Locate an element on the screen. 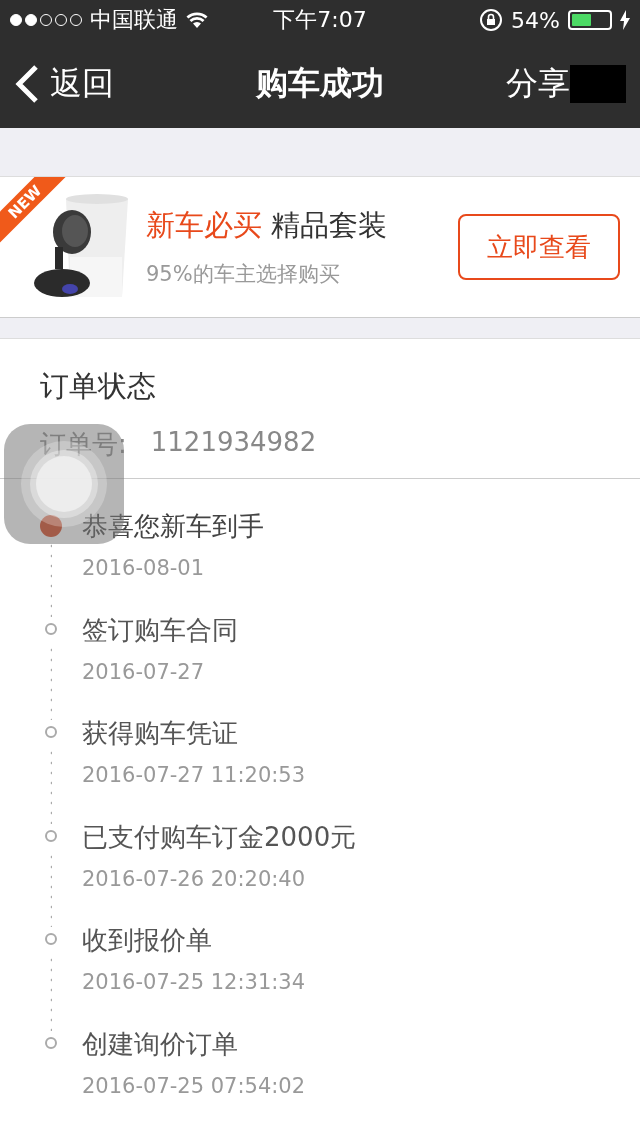 Image resolution: width=640 pixels, height=1136 pixels. step-title: 收到报价单 is located at coordinates (147, 940).